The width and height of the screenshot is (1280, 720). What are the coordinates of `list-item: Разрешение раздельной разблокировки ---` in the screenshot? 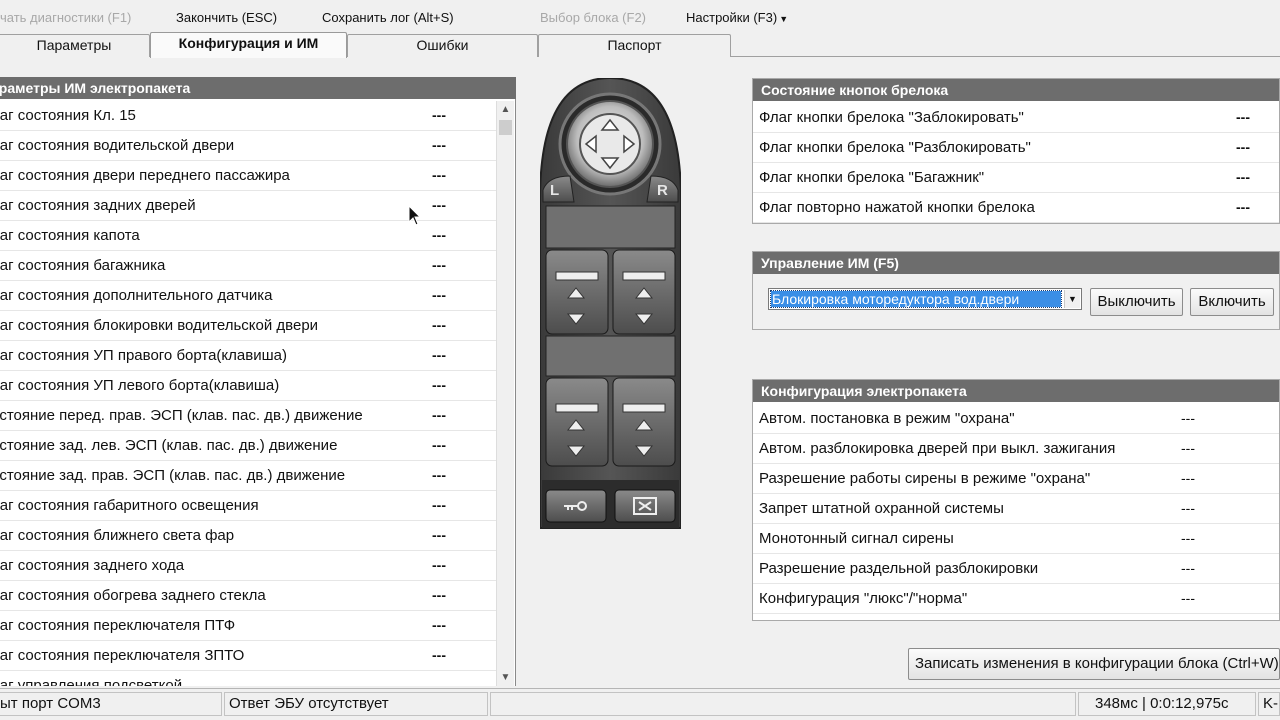 It's located at (1016, 569).